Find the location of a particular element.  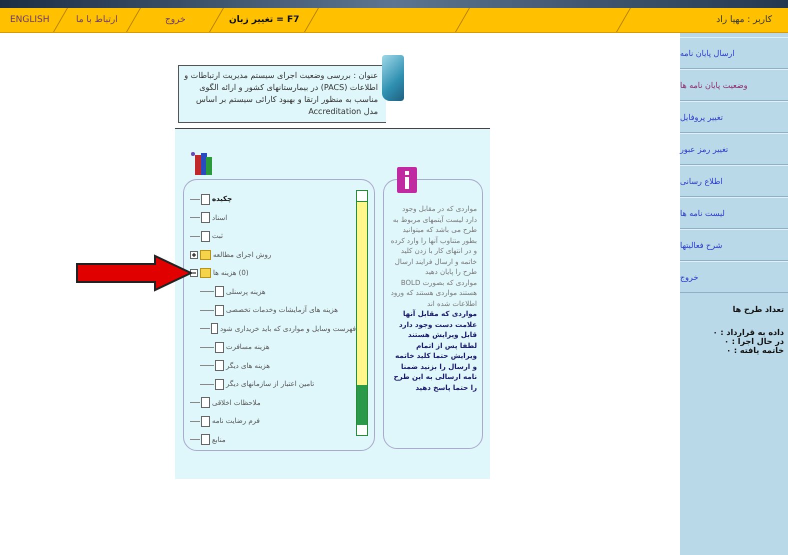

top-bar-link: ENGLISH is located at coordinates (30, 20).